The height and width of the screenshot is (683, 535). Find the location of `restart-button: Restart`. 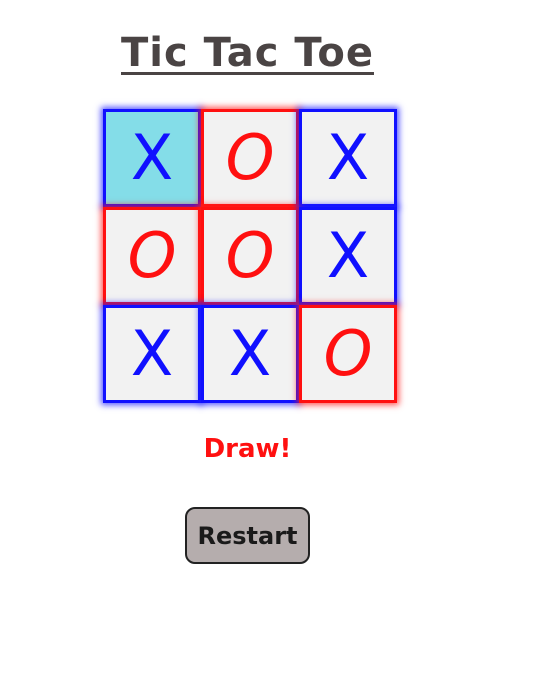

restart-button: Restart is located at coordinates (247, 535).